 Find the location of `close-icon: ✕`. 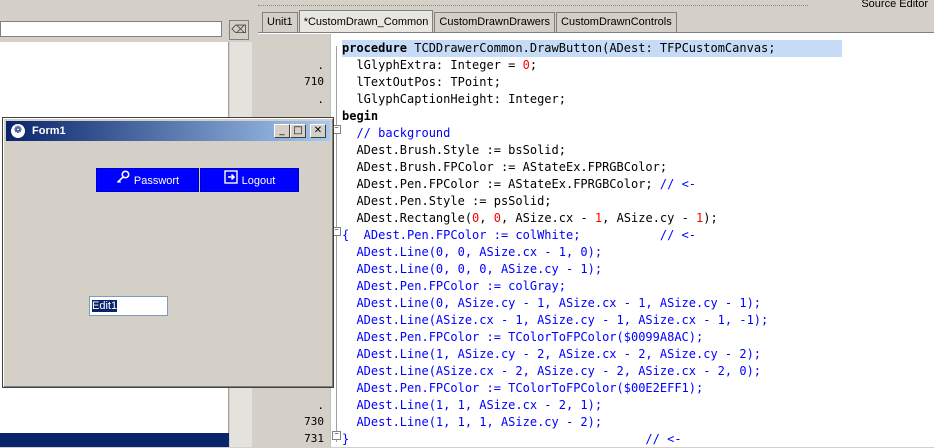

close-icon: ✕ is located at coordinates (318, 130).